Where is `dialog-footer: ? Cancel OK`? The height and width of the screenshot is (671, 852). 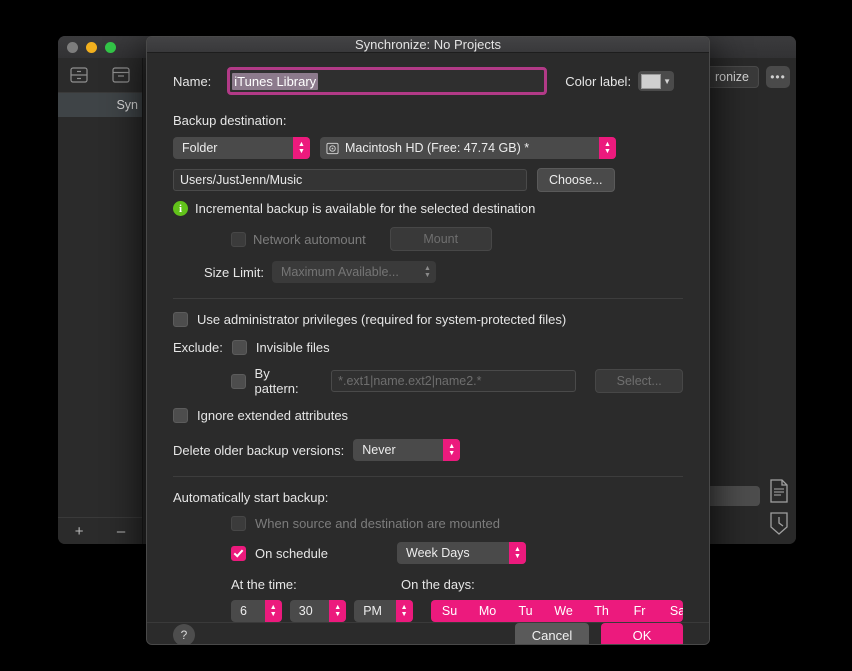
dialog-footer: ? Cancel OK is located at coordinates (428, 633).